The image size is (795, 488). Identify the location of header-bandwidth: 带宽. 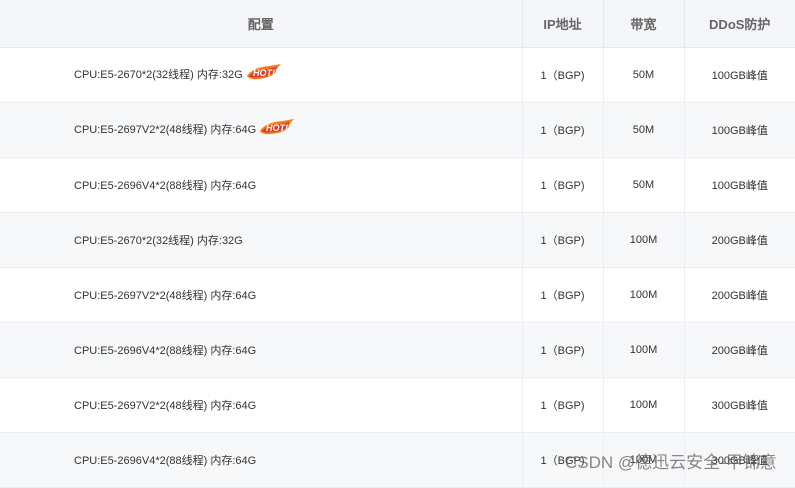
(644, 24).